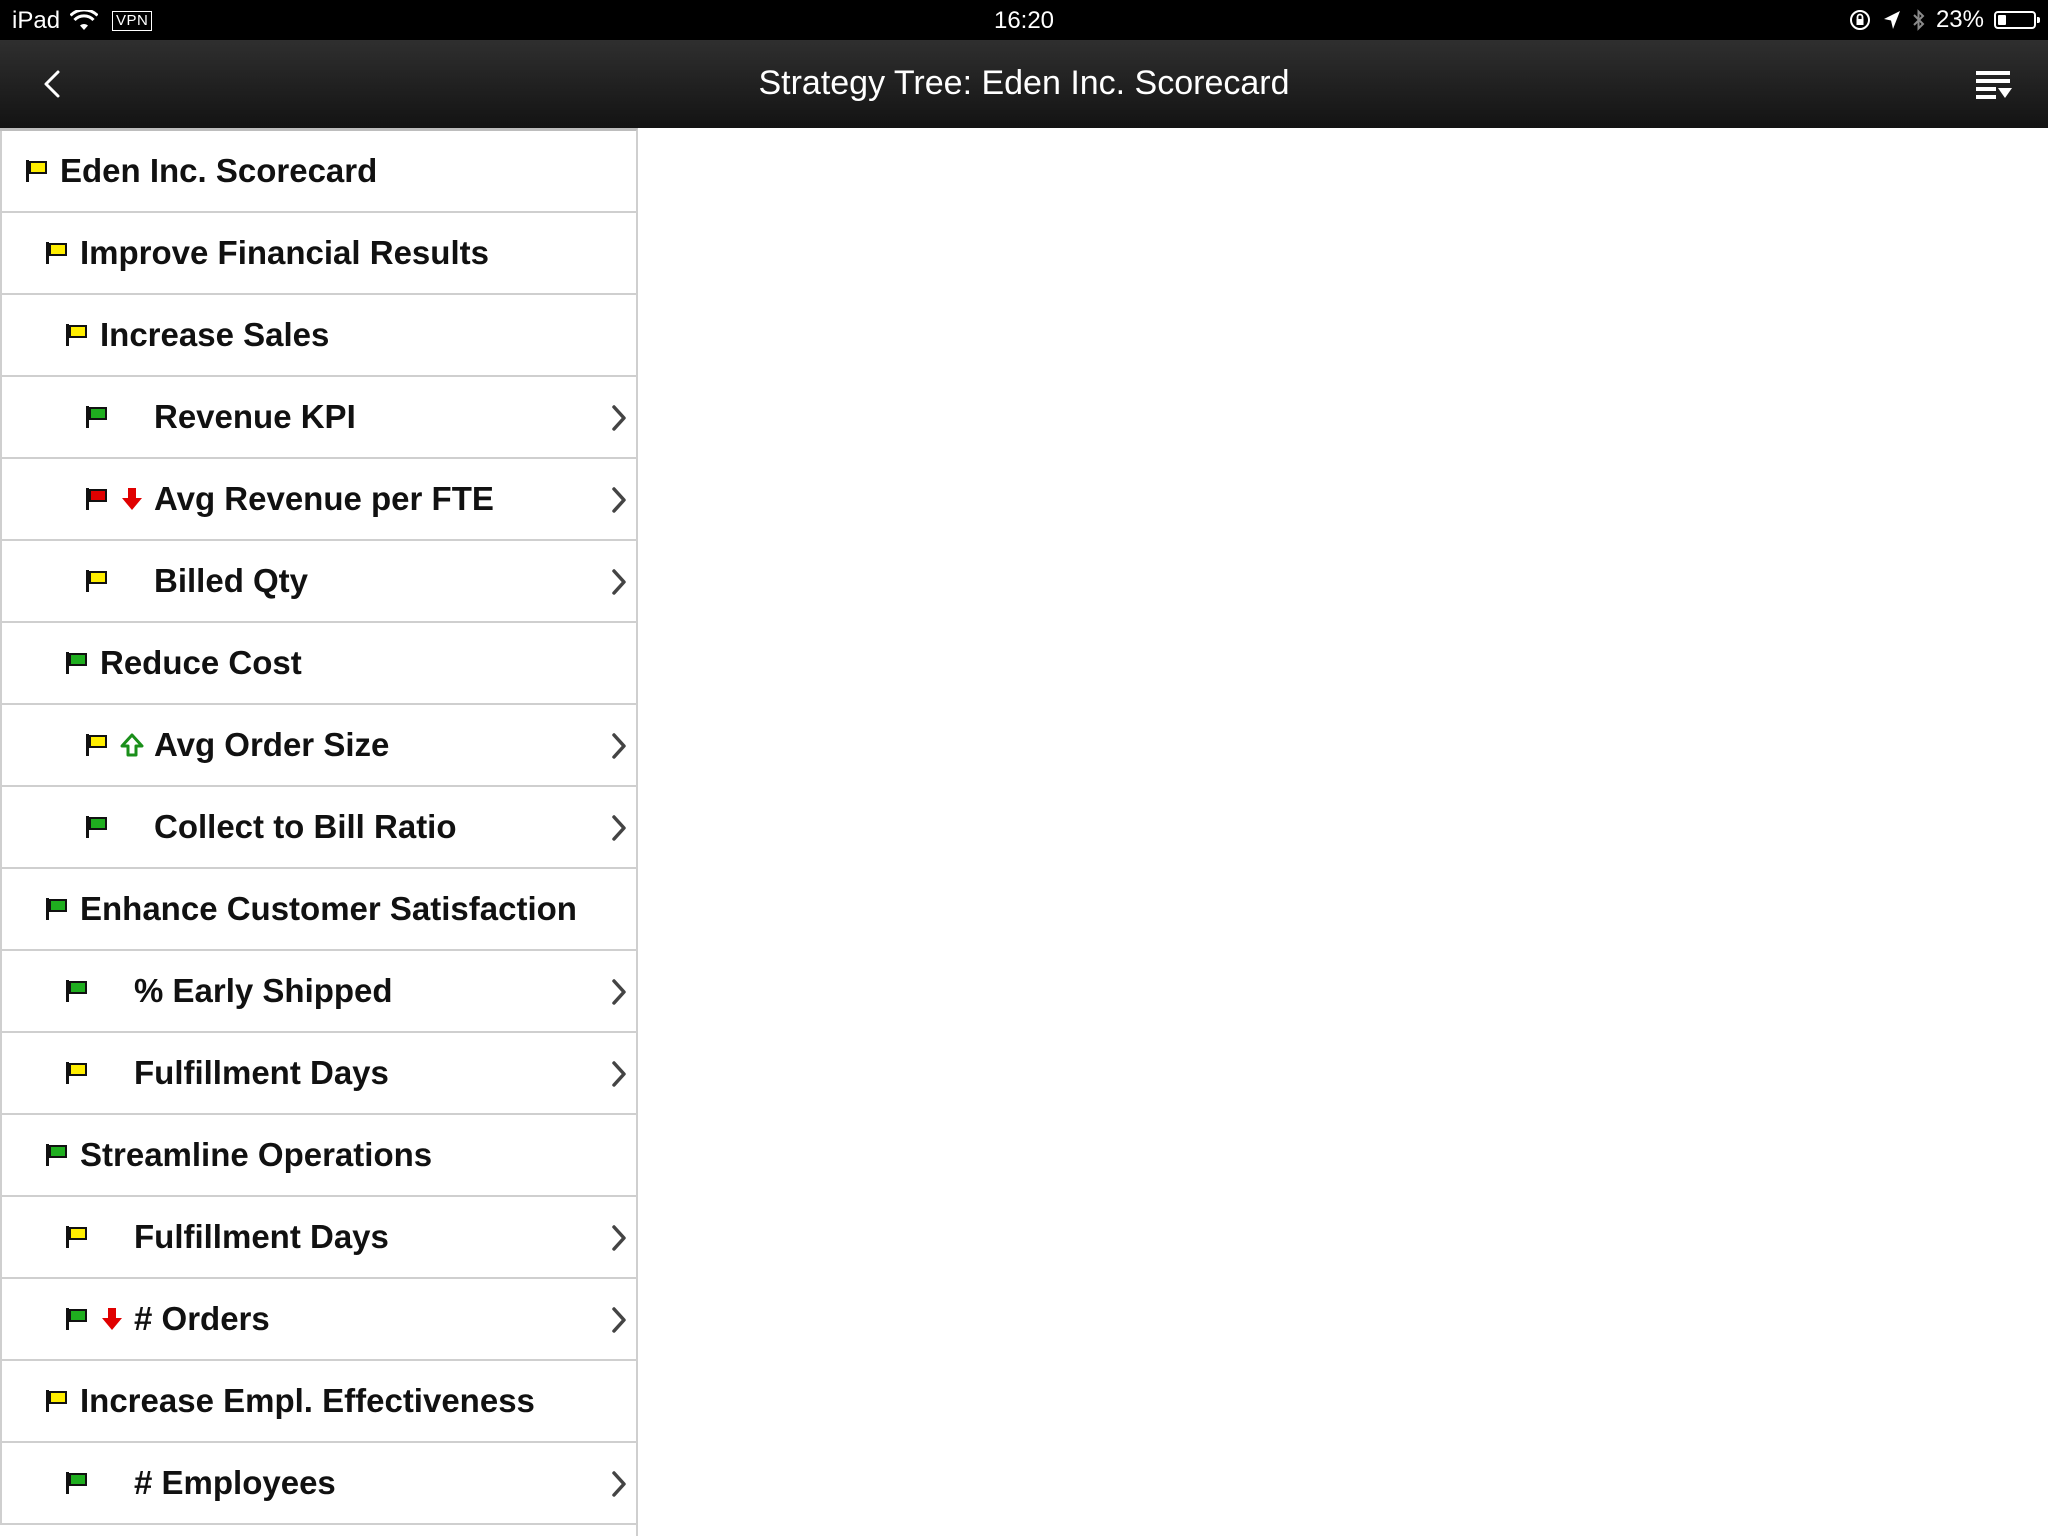 Image resolution: width=2048 pixels, height=1536 pixels. I want to click on tree-row: # Orders, so click(318, 1320).